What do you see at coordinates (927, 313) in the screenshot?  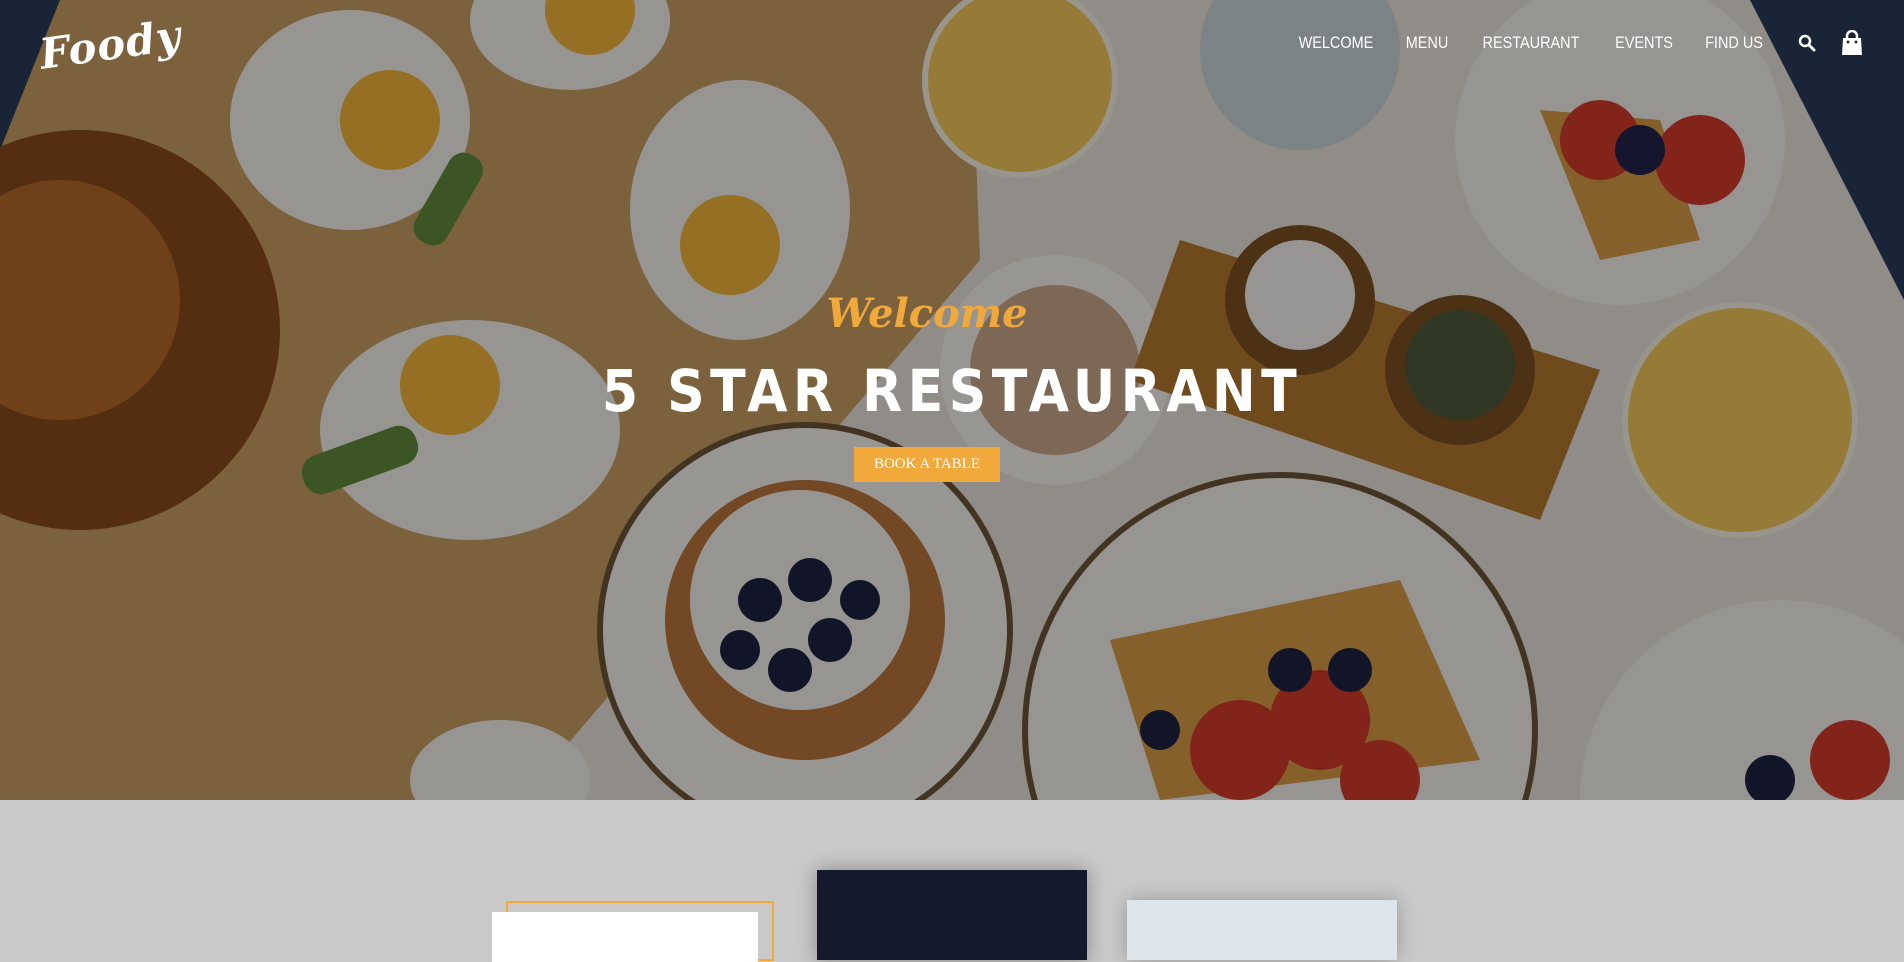 I see `hero-welcome: Welcome` at bounding box center [927, 313].